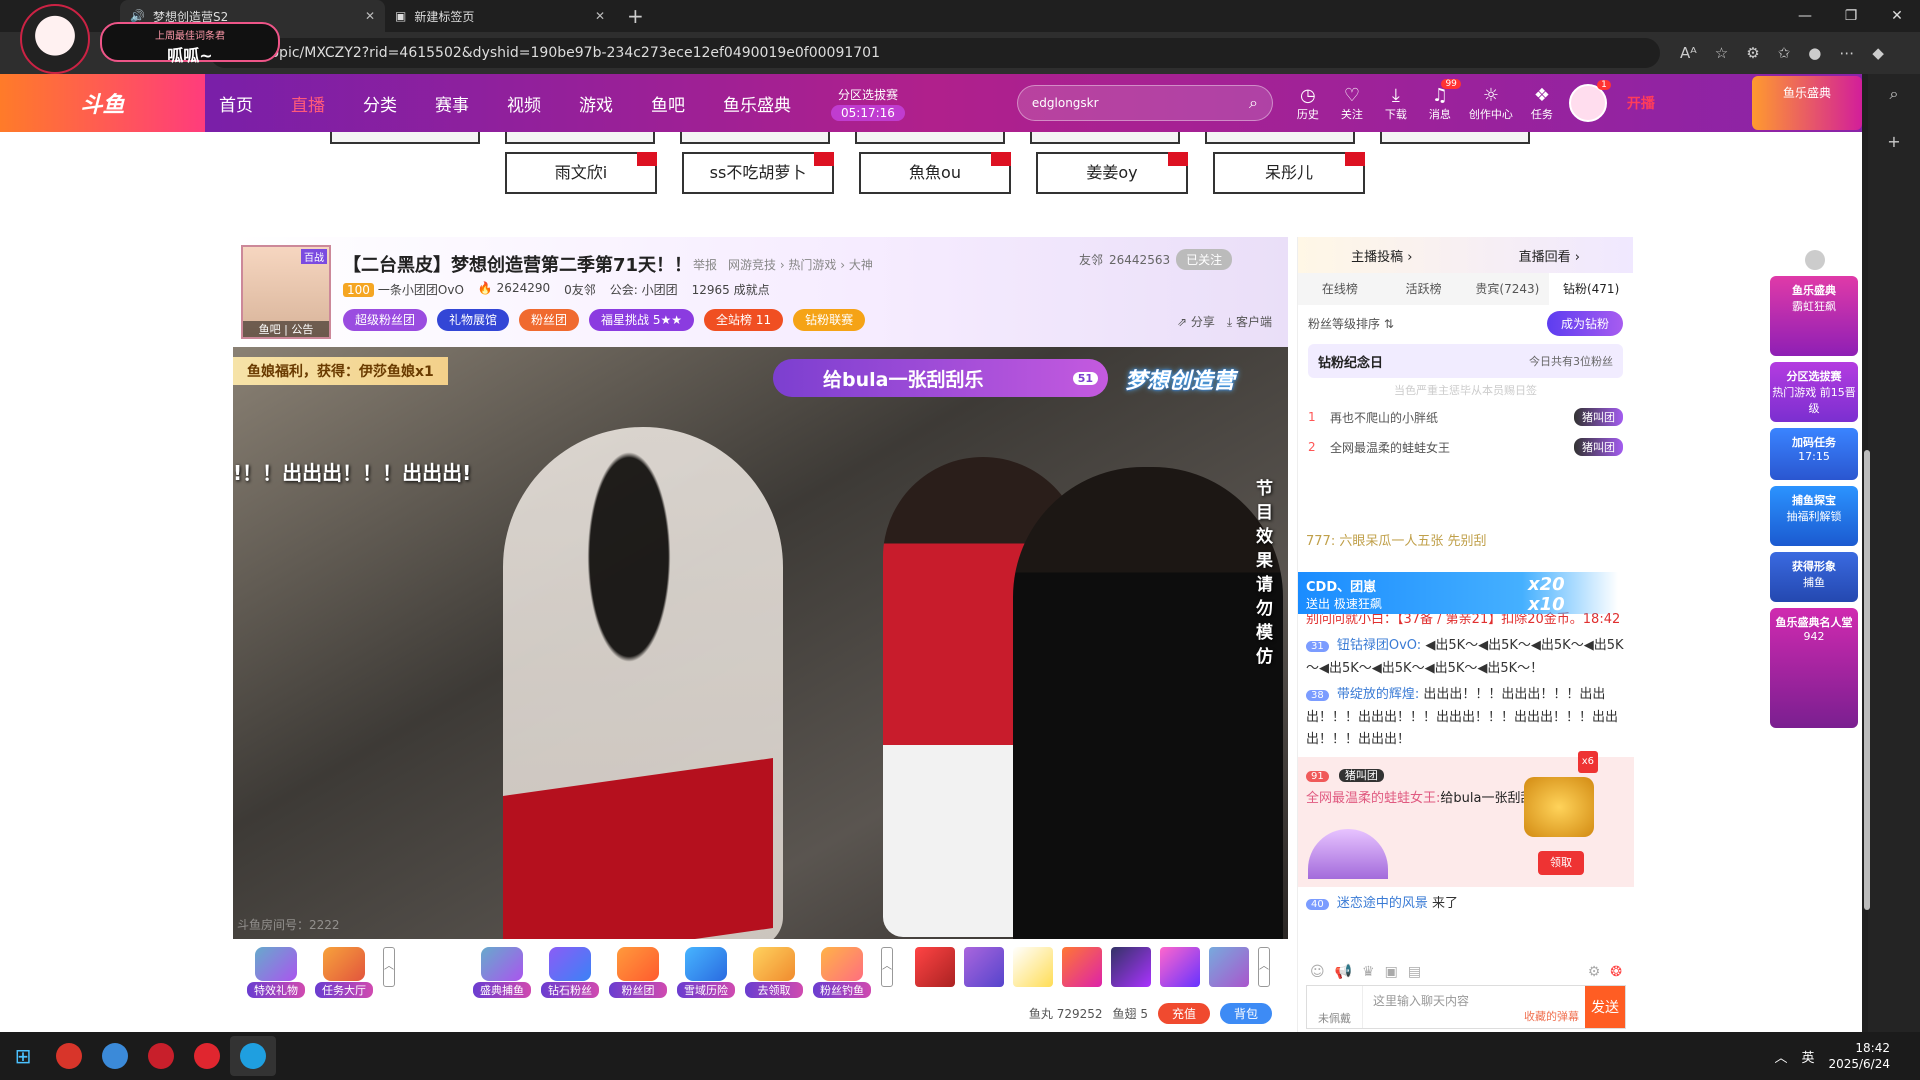 The image size is (1920, 1080). Describe the element at coordinates (102, 103) in the screenshot. I see `site-logo: 斗鱼` at that location.